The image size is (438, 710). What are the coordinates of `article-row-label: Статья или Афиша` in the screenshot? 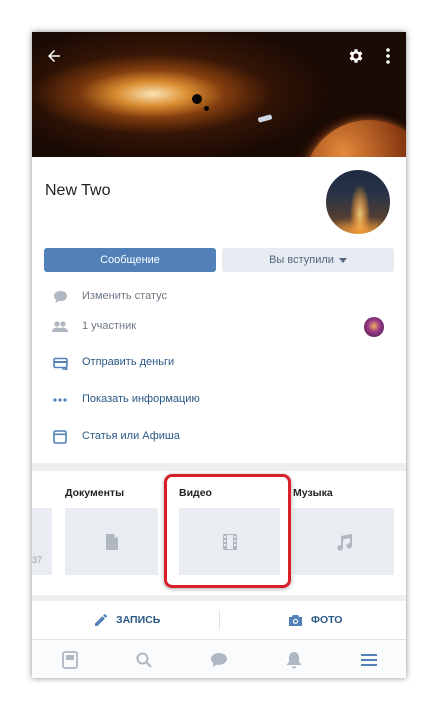 It's located at (131, 436).